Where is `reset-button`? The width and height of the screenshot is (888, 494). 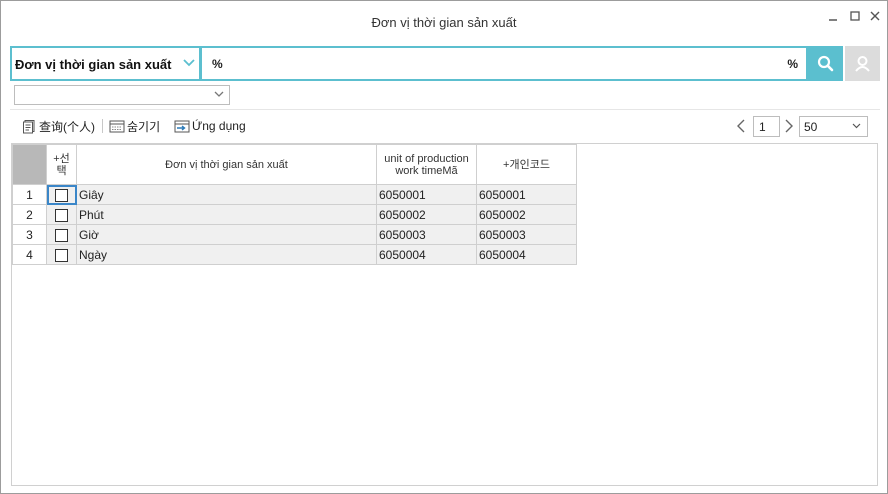 reset-button is located at coordinates (862, 63).